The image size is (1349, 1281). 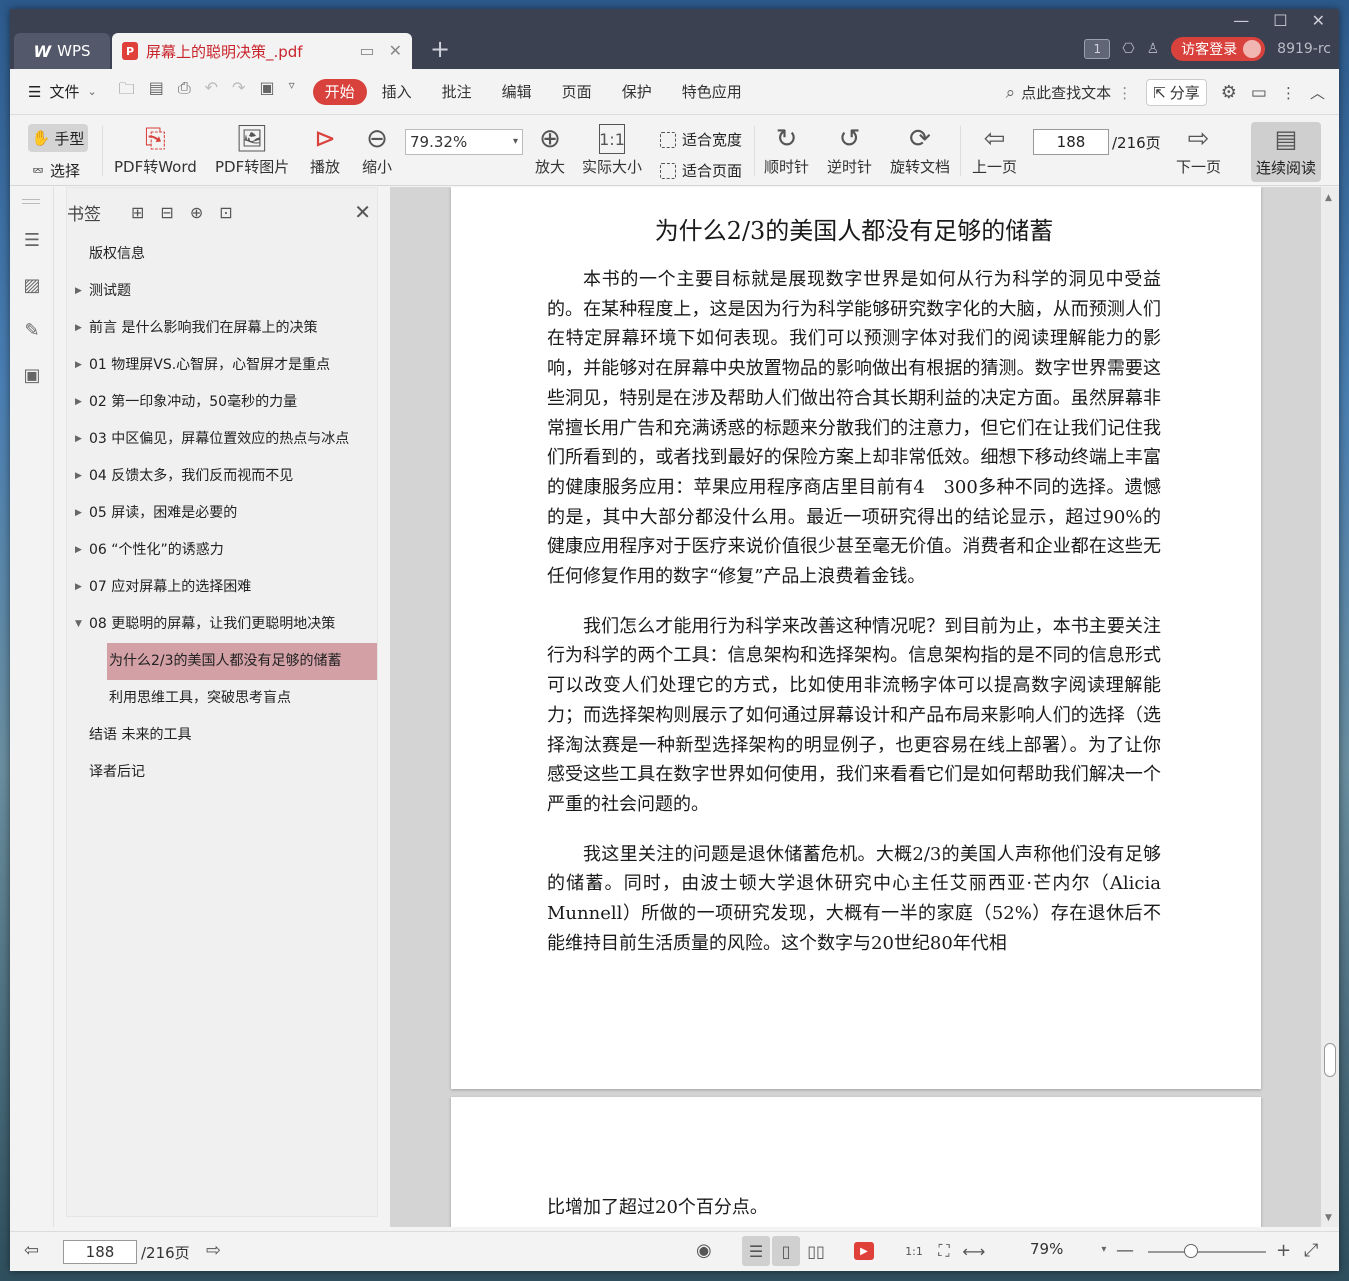 I want to click on fit-width-button: 适合宽度, so click(x=701, y=139).